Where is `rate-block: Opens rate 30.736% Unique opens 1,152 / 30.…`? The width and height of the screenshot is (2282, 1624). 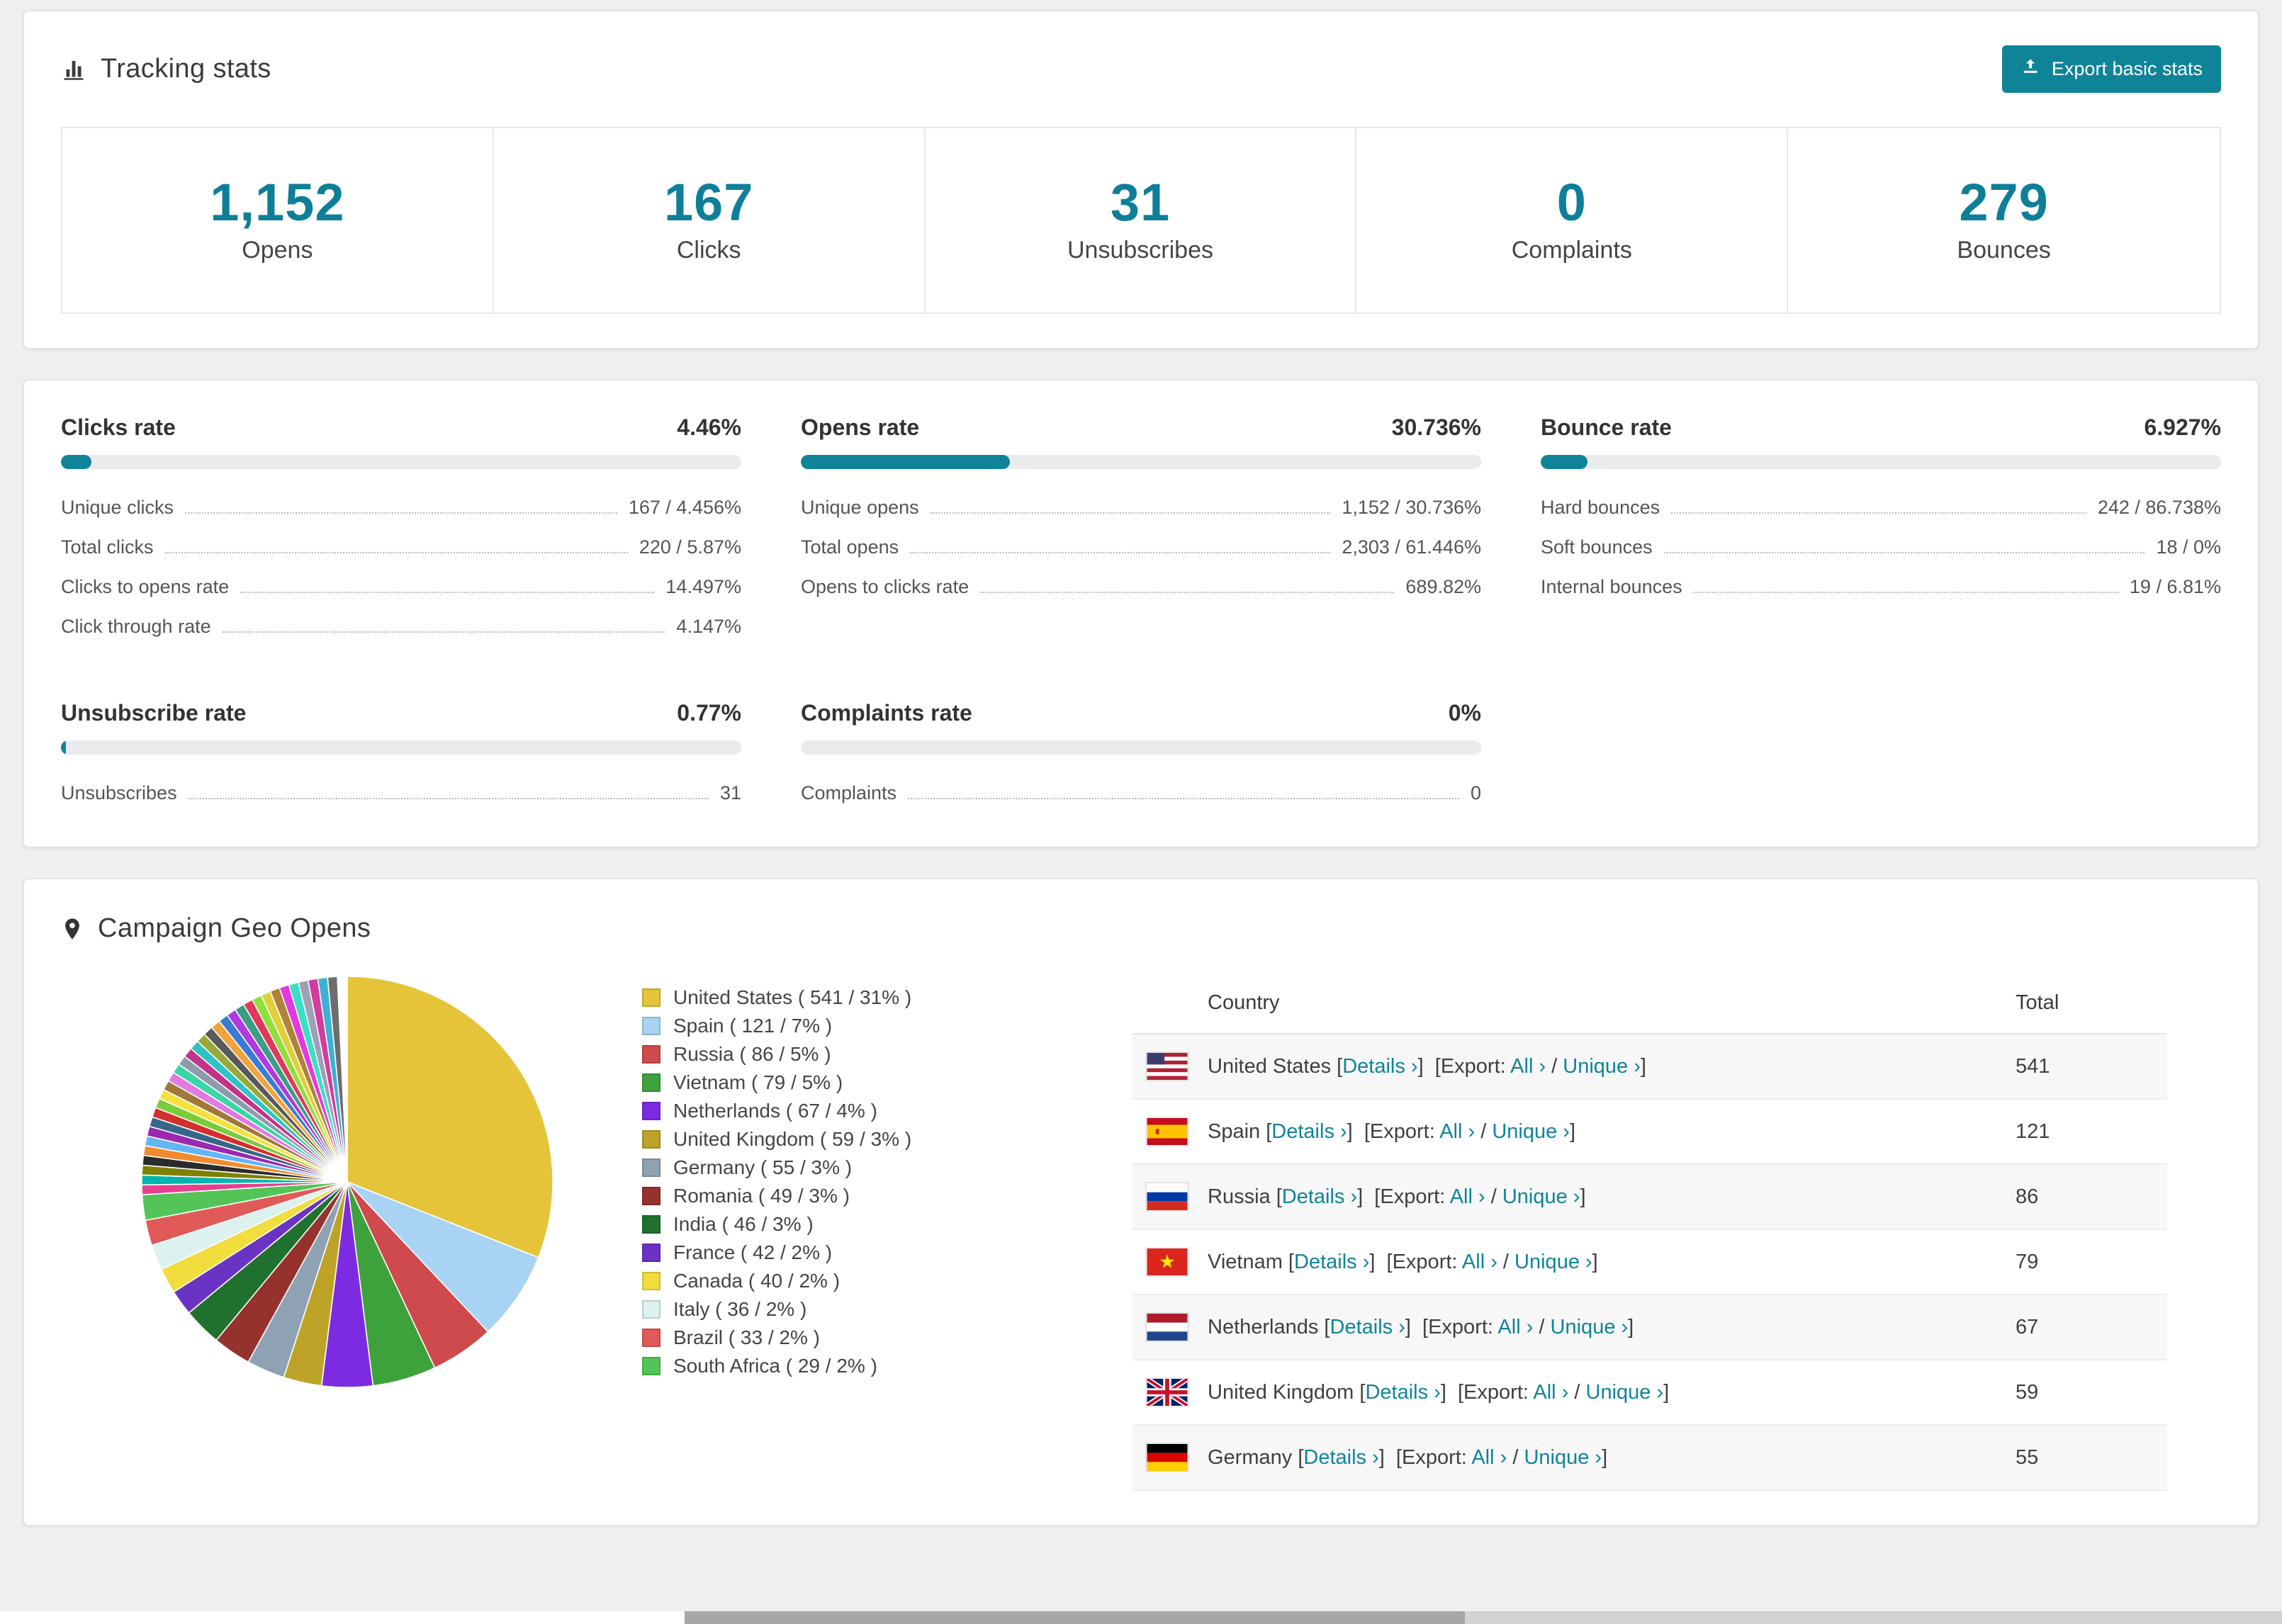 rate-block: Opens rate 30.736% Unique opens 1,152 / 30.… is located at coordinates (1141, 530).